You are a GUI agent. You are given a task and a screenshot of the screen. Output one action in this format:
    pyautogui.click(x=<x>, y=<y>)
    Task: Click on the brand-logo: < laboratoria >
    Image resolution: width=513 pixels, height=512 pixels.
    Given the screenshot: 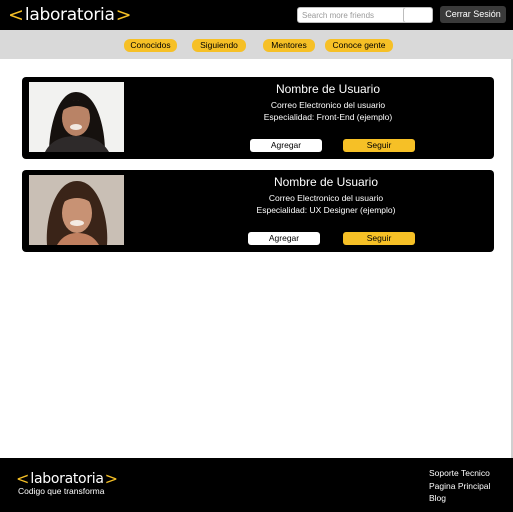 What is the action you would take?
    pyautogui.click(x=69, y=15)
    